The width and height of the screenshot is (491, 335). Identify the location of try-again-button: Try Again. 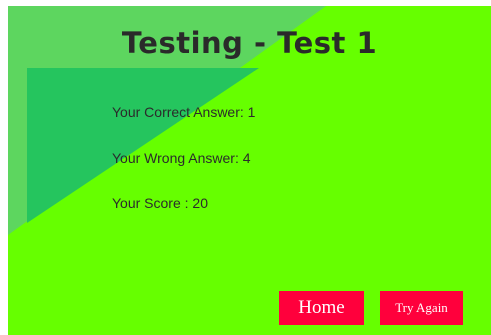
(421, 308).